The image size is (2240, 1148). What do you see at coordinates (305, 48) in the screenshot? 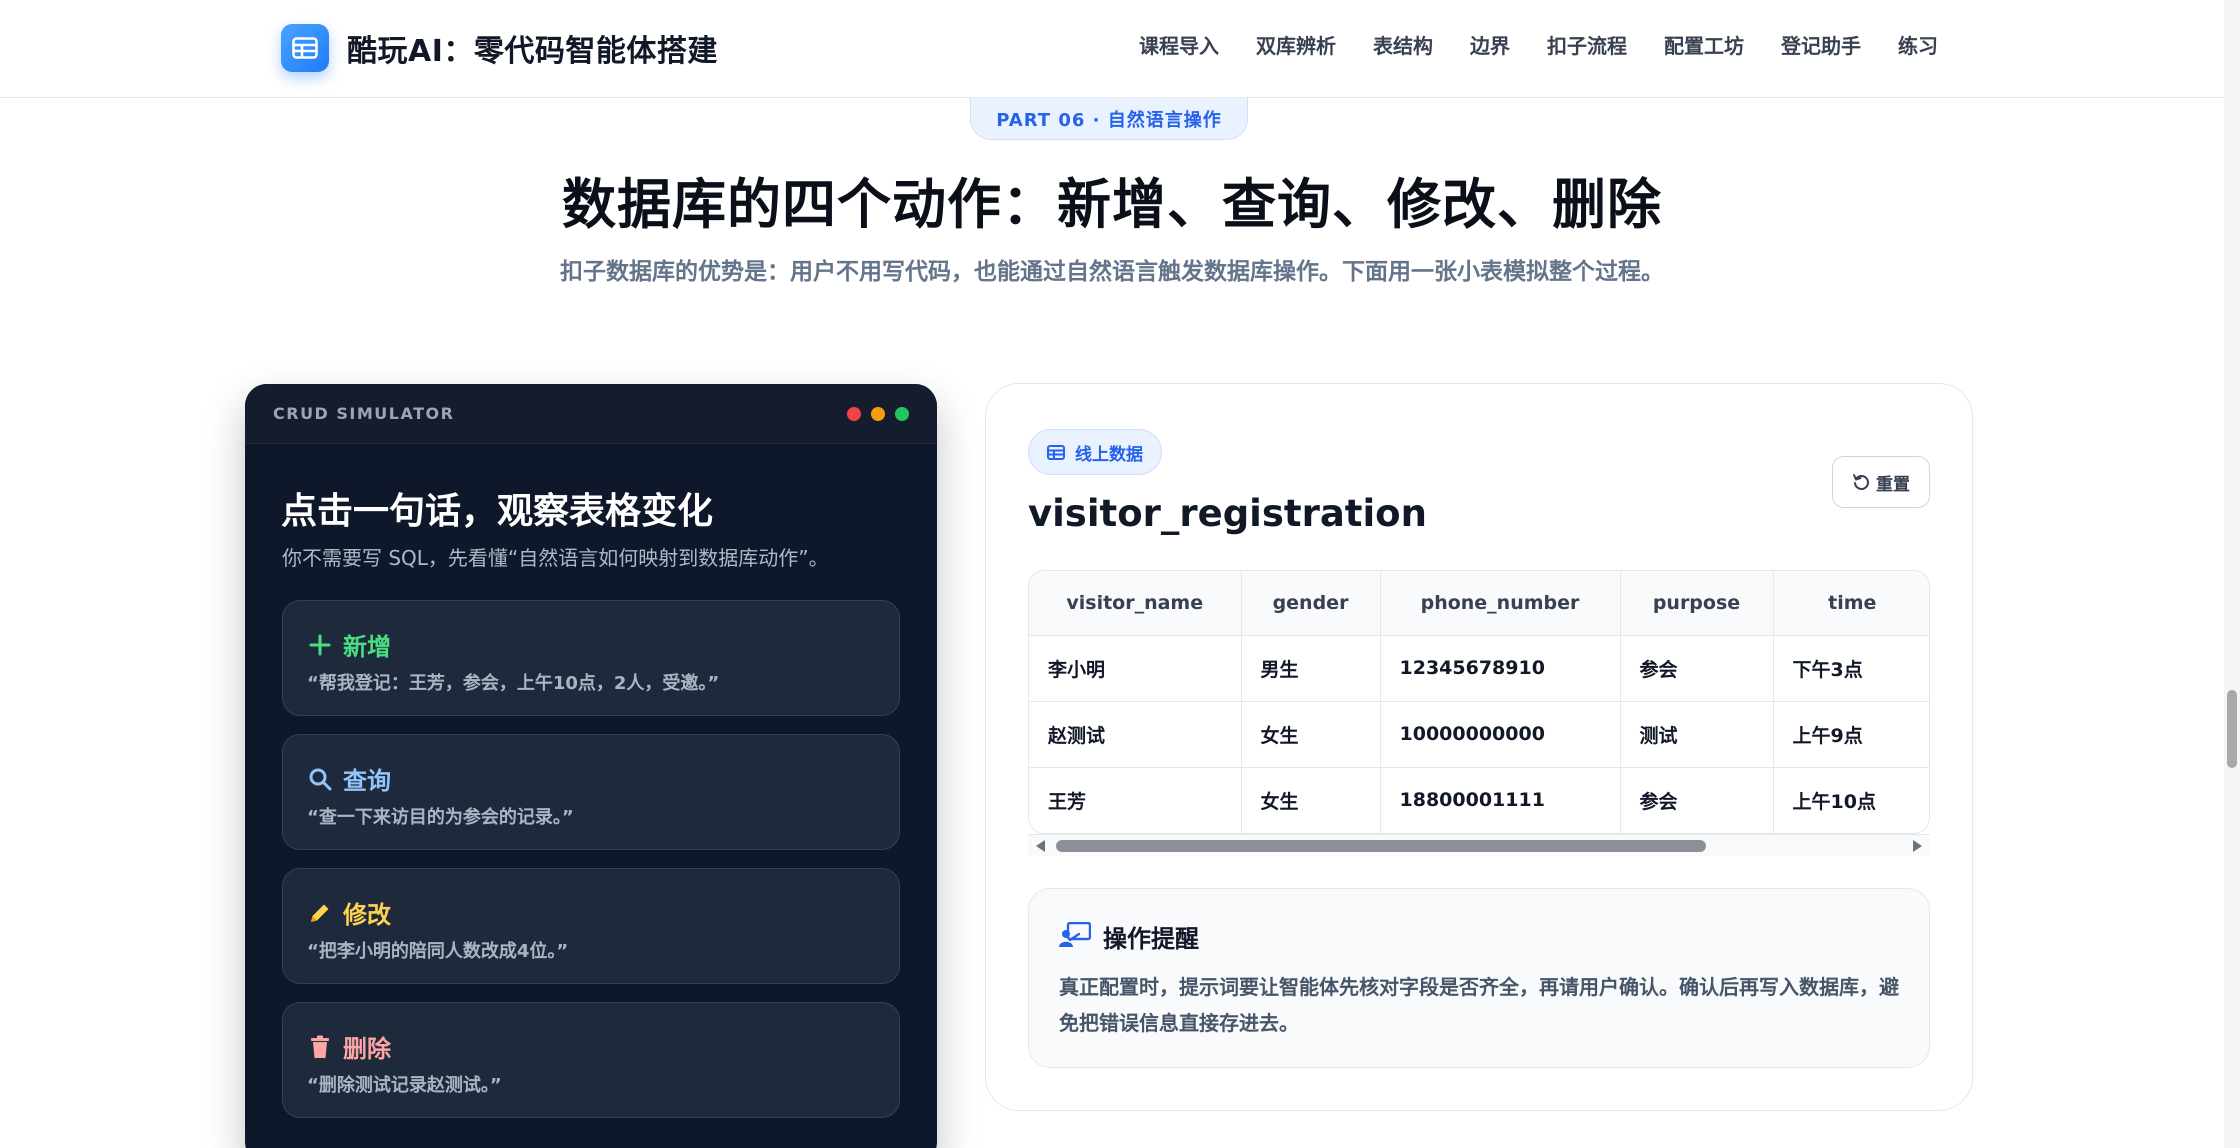
I see `table-logo-icon` at bounding box center [305, 48].